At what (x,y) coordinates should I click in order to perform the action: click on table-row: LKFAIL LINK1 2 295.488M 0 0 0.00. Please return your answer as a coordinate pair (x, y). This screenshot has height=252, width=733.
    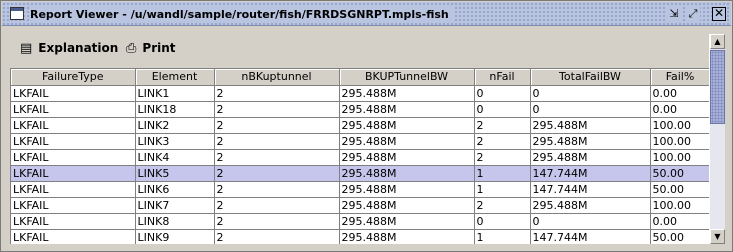
    Looking at the image, I should click on (360, 93).